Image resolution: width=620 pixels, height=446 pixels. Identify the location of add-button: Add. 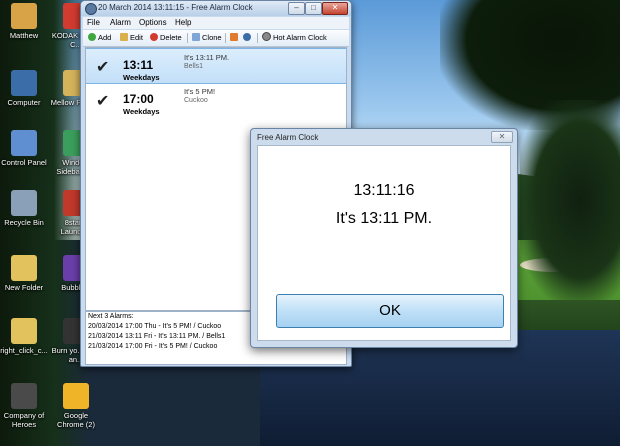
(99, 38).